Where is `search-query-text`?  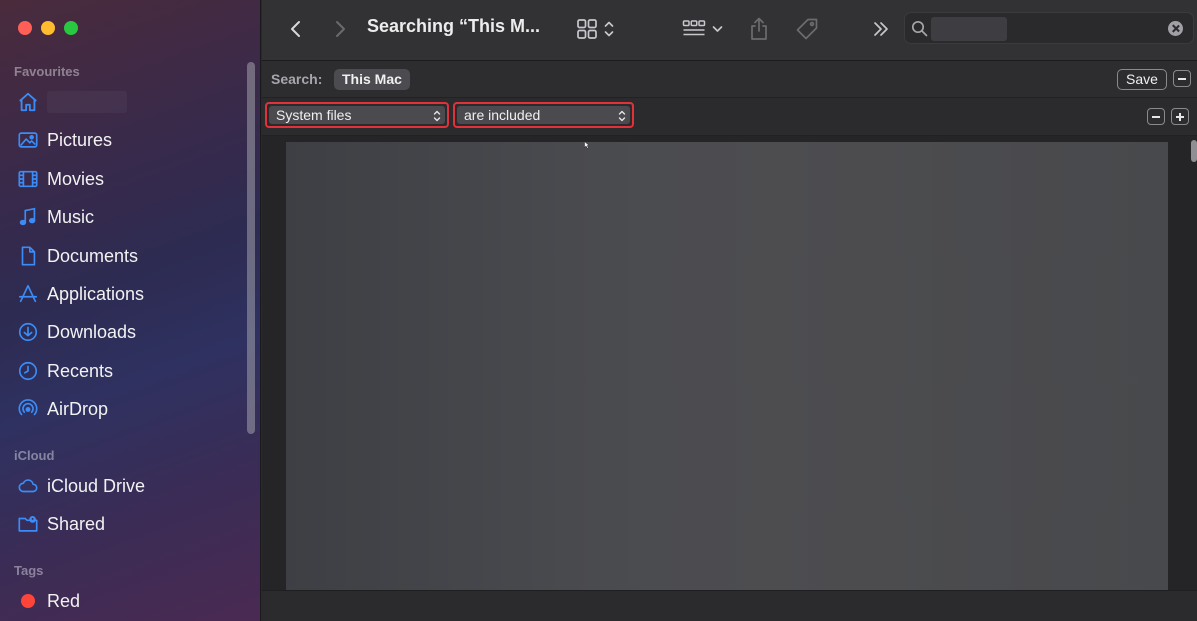
search-query-text is located at coordinates (969, 29).